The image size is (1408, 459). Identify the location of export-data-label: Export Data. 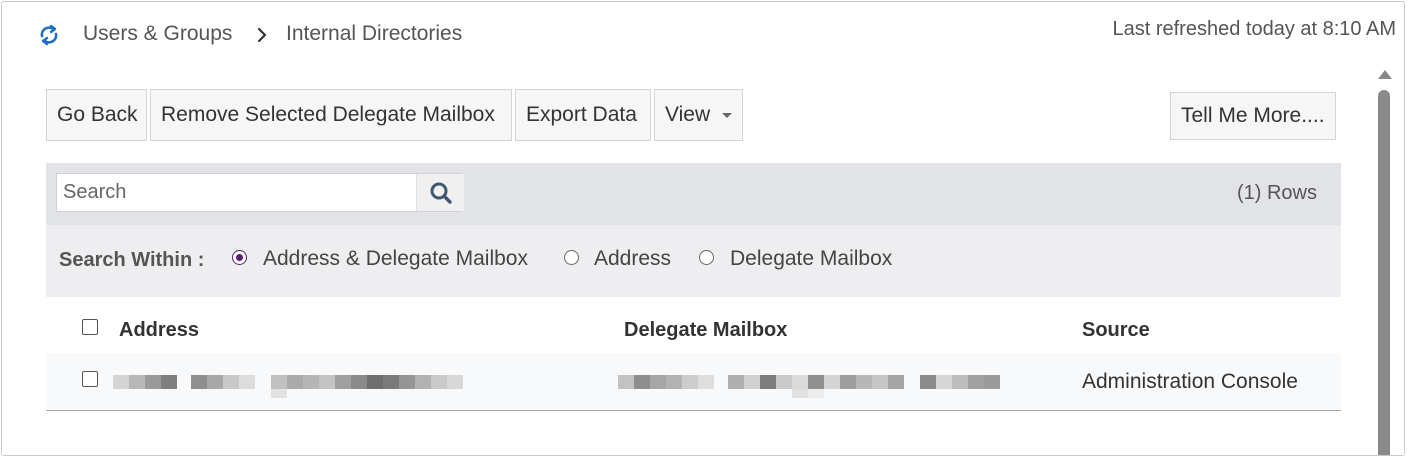
(581, 114).